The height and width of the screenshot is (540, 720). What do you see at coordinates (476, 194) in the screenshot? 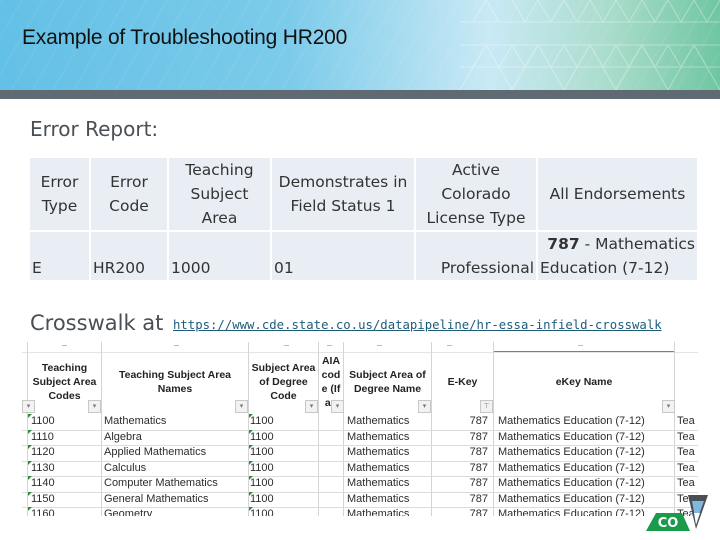
I see `header-license-type: Active Colorado License Type` at bounding box center [476, 194].